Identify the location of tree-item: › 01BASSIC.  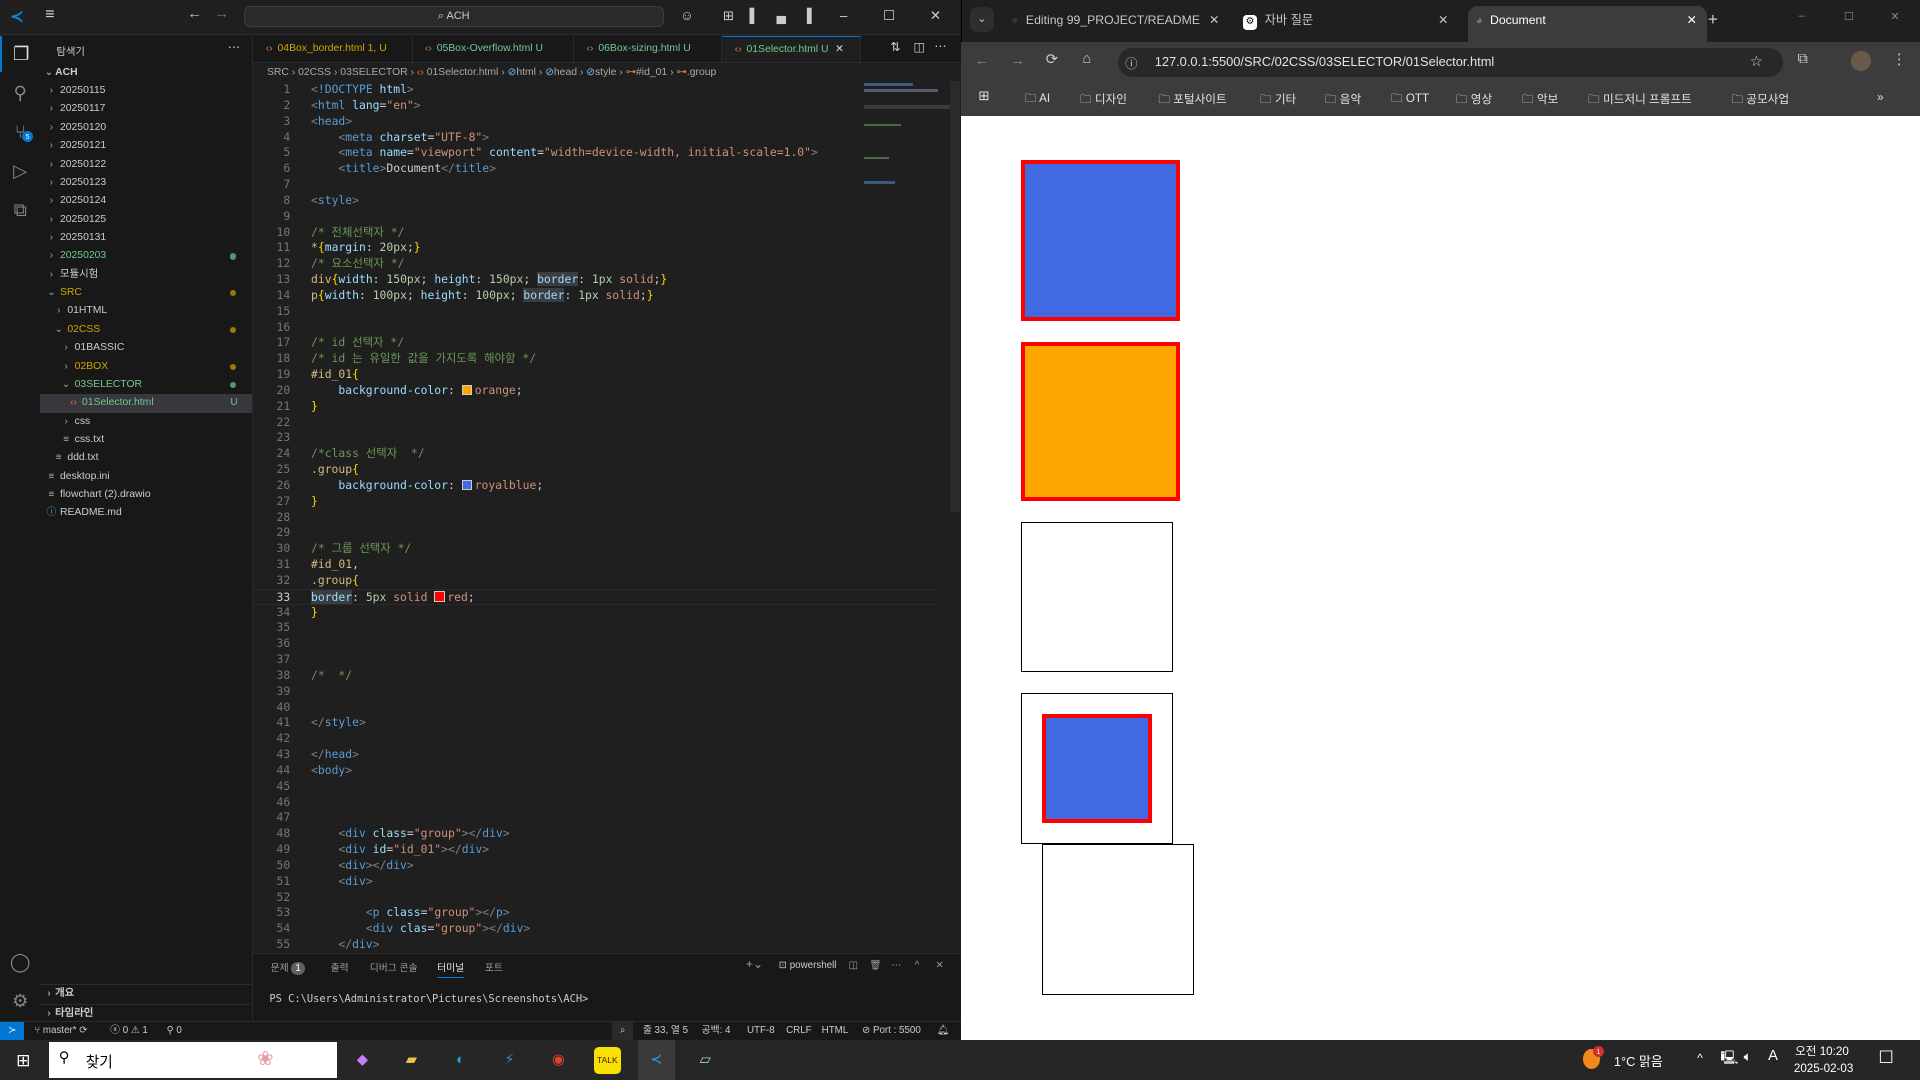
(146, 348).